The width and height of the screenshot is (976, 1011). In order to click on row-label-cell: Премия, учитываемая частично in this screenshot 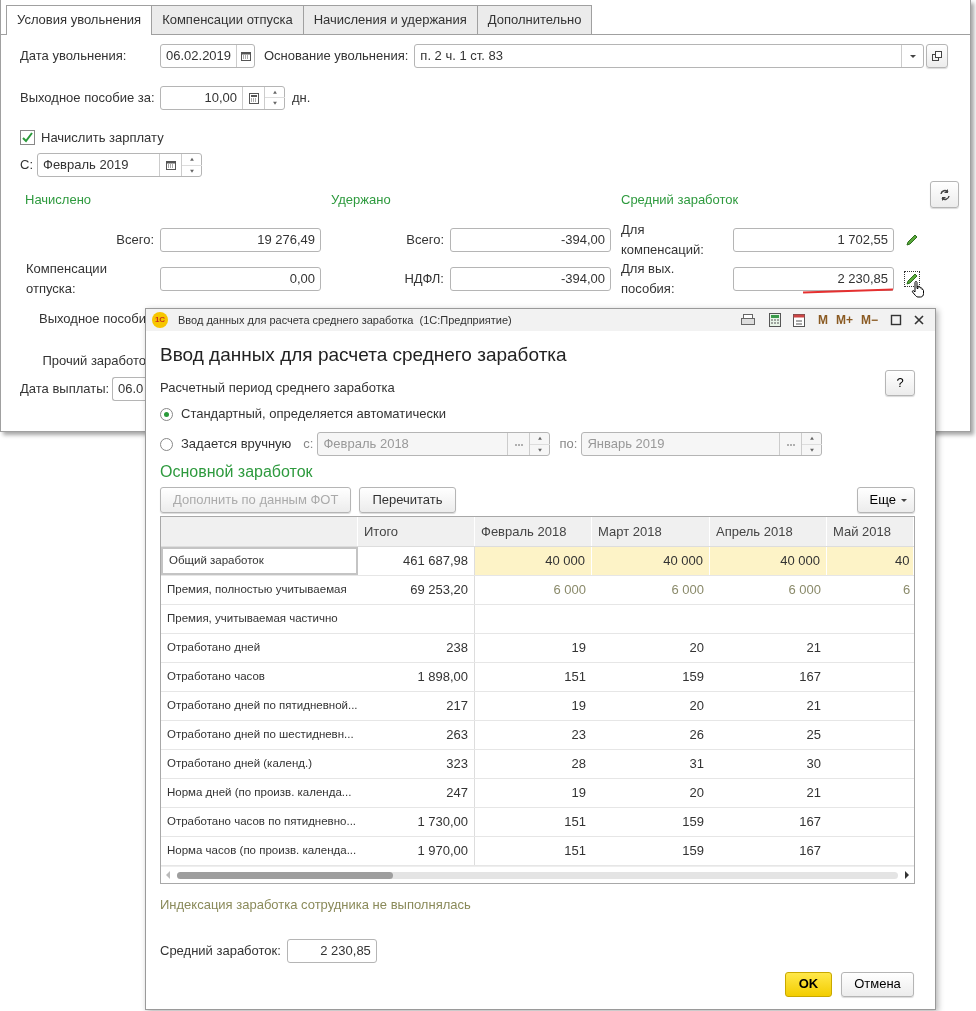, I will do `click(259, 619)`.